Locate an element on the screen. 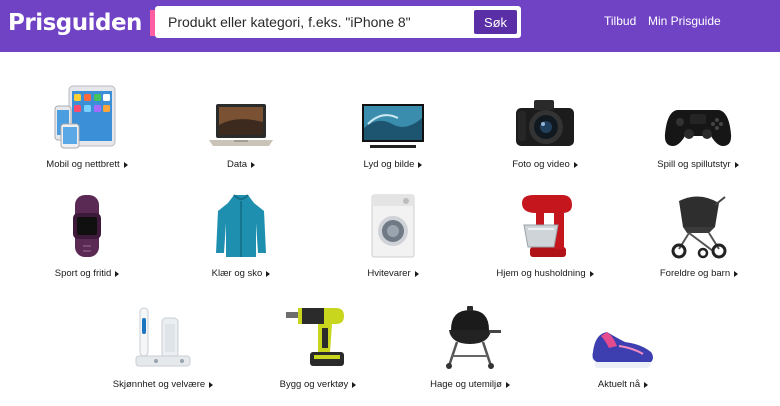 The width and height of the screenshot is (780, 406). category-mobil-og-nettbrett: Mobil og nettbrett is located at coordinates (87, 126).